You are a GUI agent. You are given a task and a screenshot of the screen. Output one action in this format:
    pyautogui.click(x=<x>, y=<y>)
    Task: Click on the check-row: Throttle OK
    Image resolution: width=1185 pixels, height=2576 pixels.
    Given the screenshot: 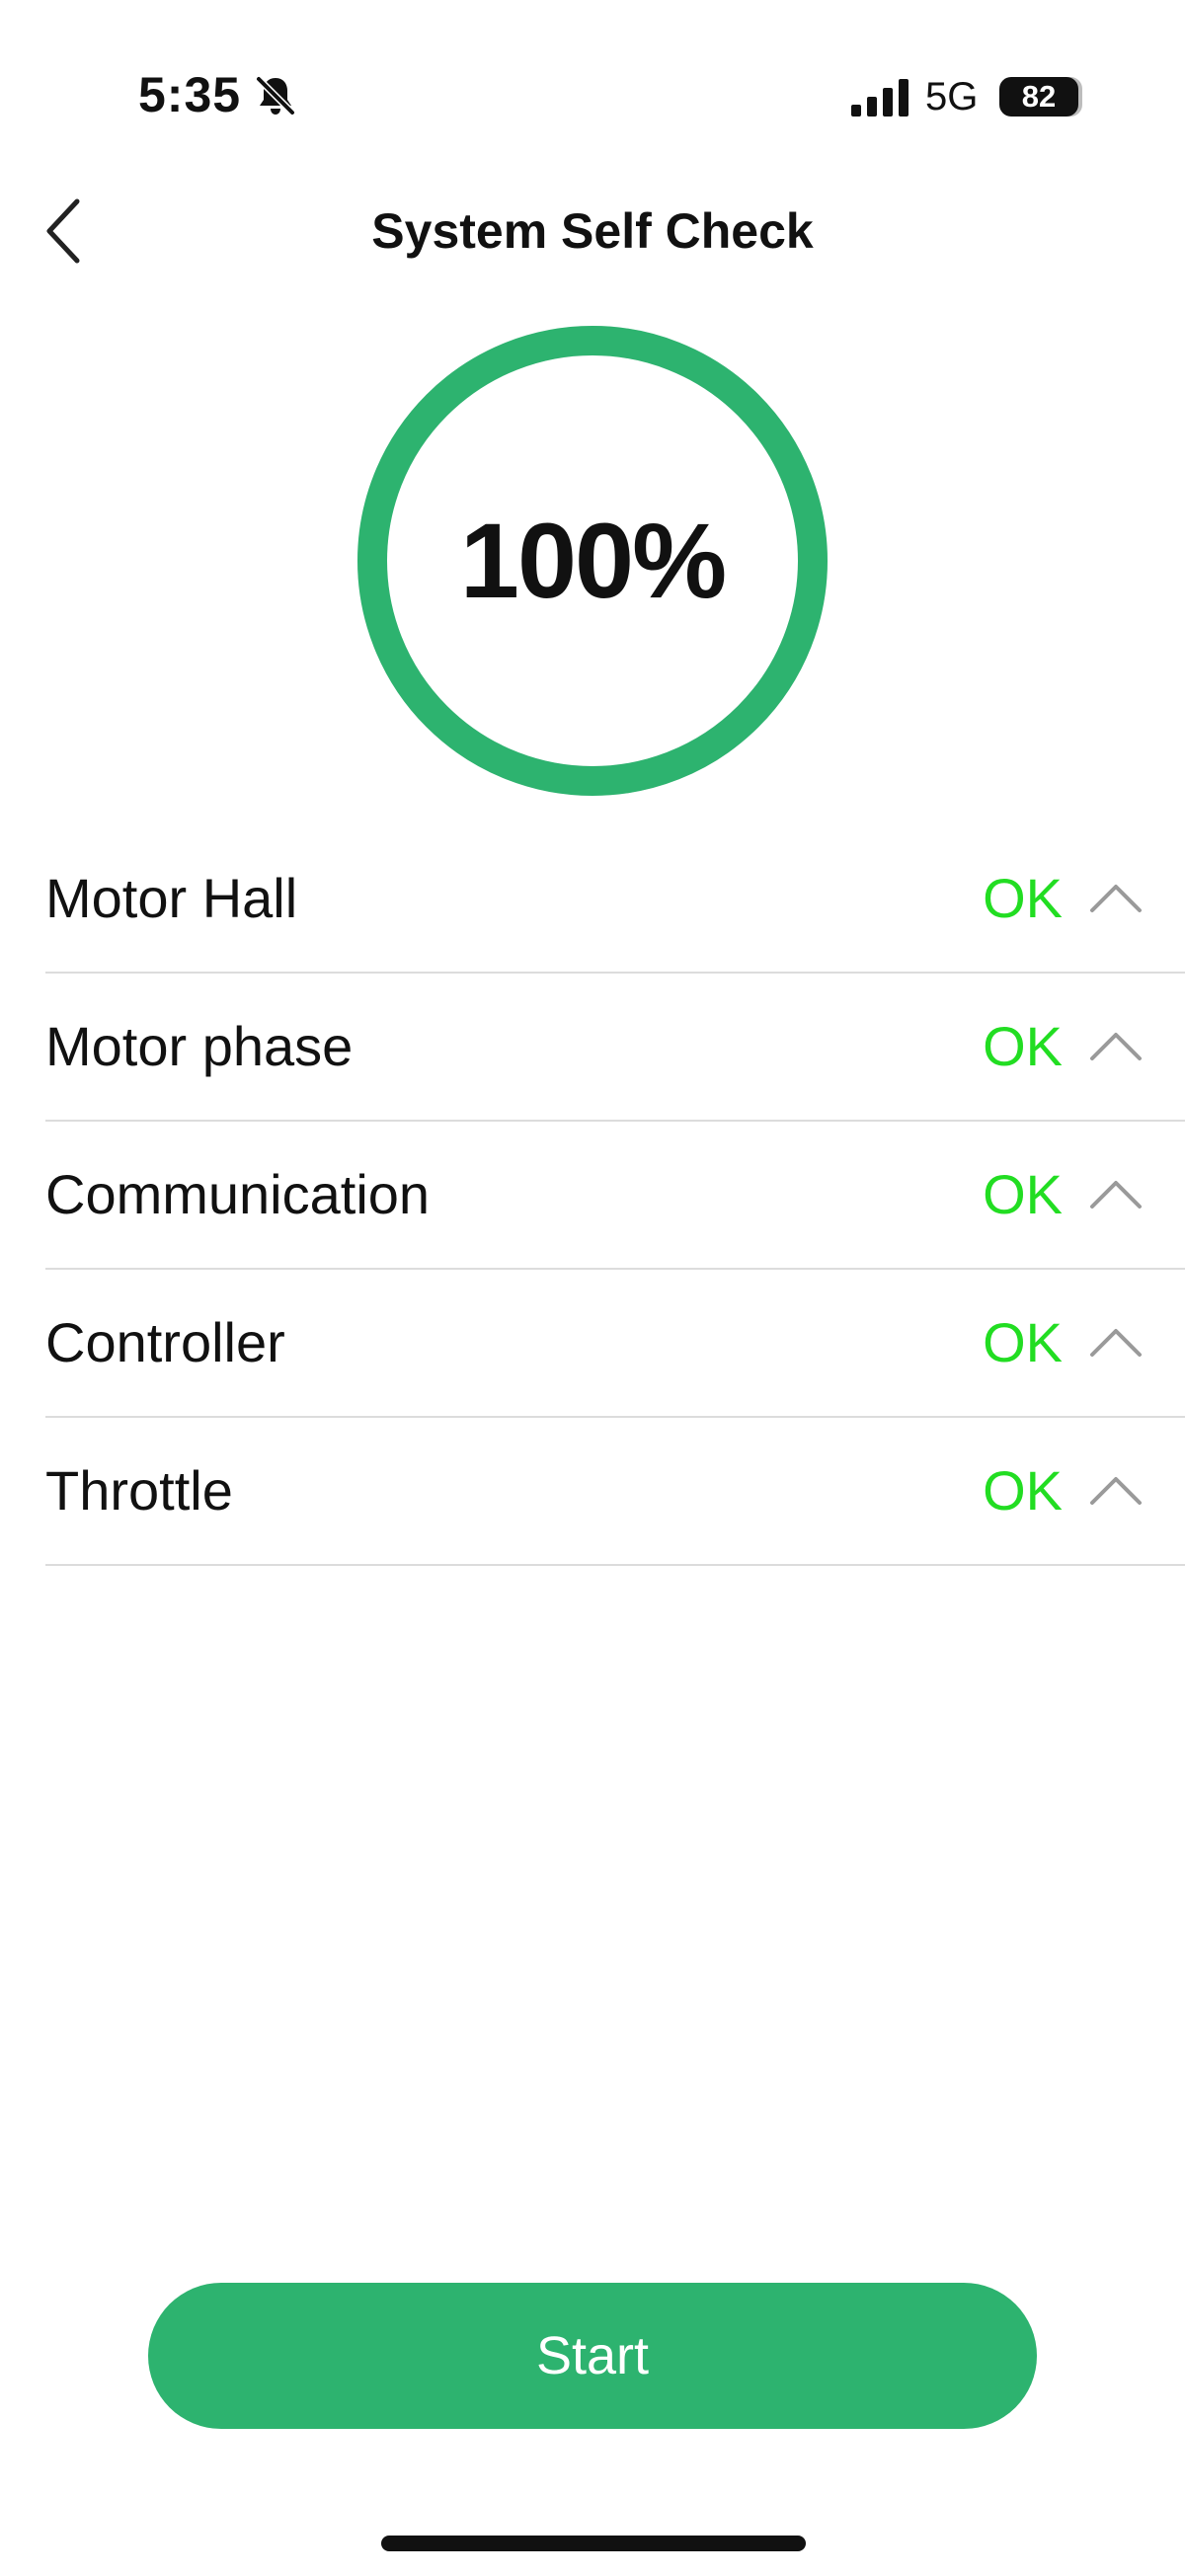 What is the action you would take?
    pyautogui.click(x=615, y=1492)
    